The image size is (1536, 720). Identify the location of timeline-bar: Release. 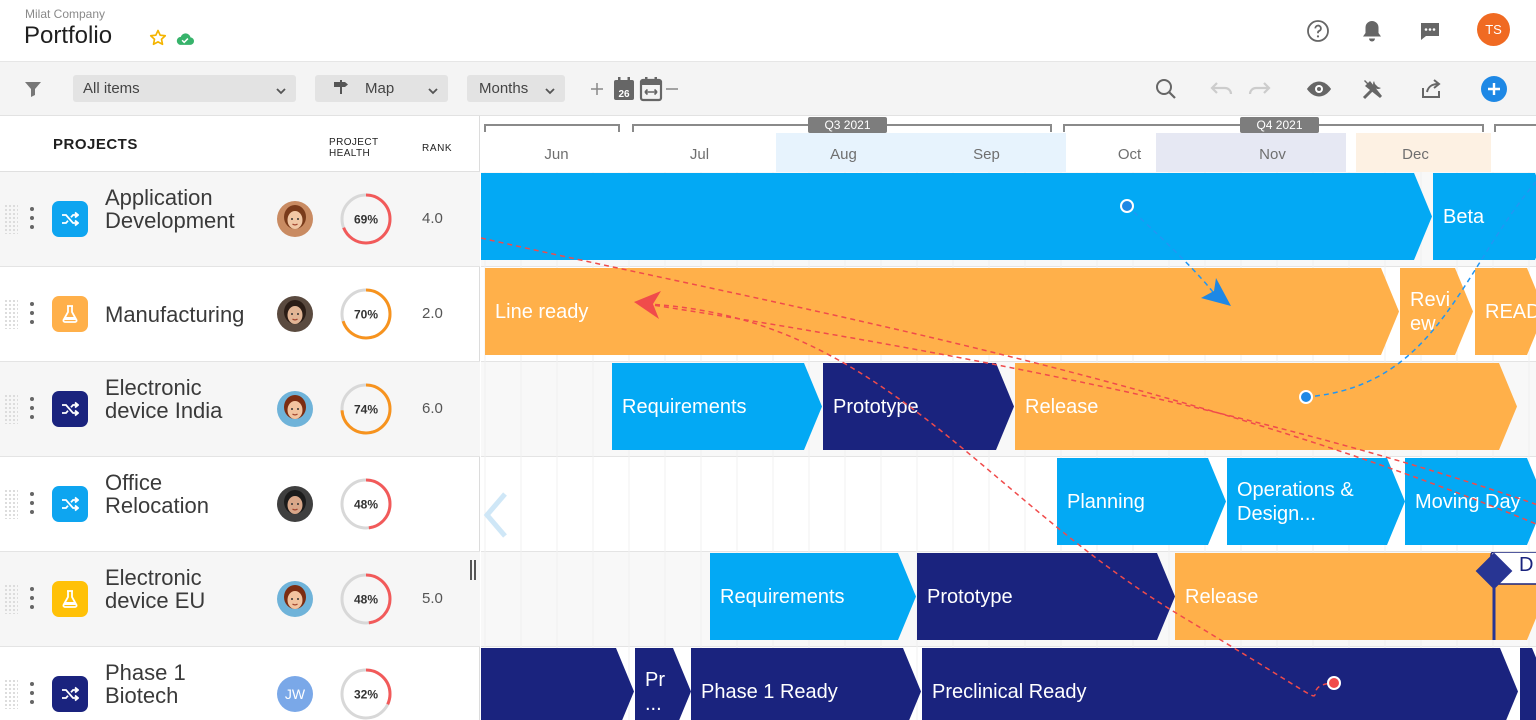
(1266, 406).